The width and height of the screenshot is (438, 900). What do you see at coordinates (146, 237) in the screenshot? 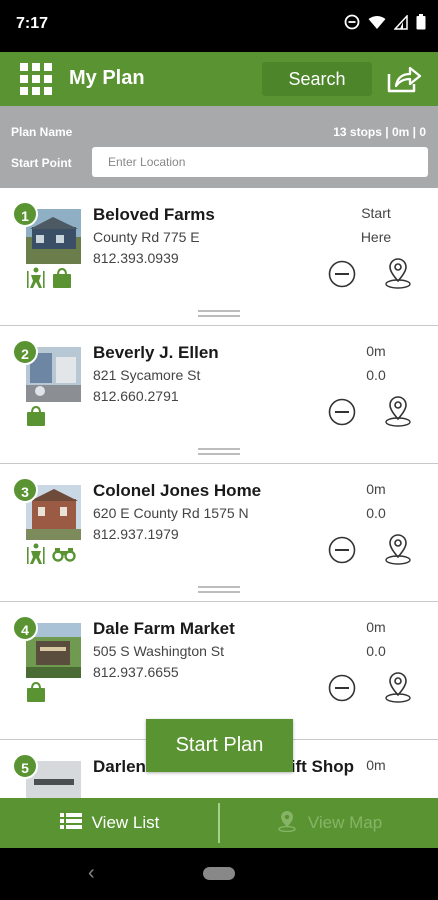
I see `stop-address: County Rd 775 E` at bounding box center [146, 237].